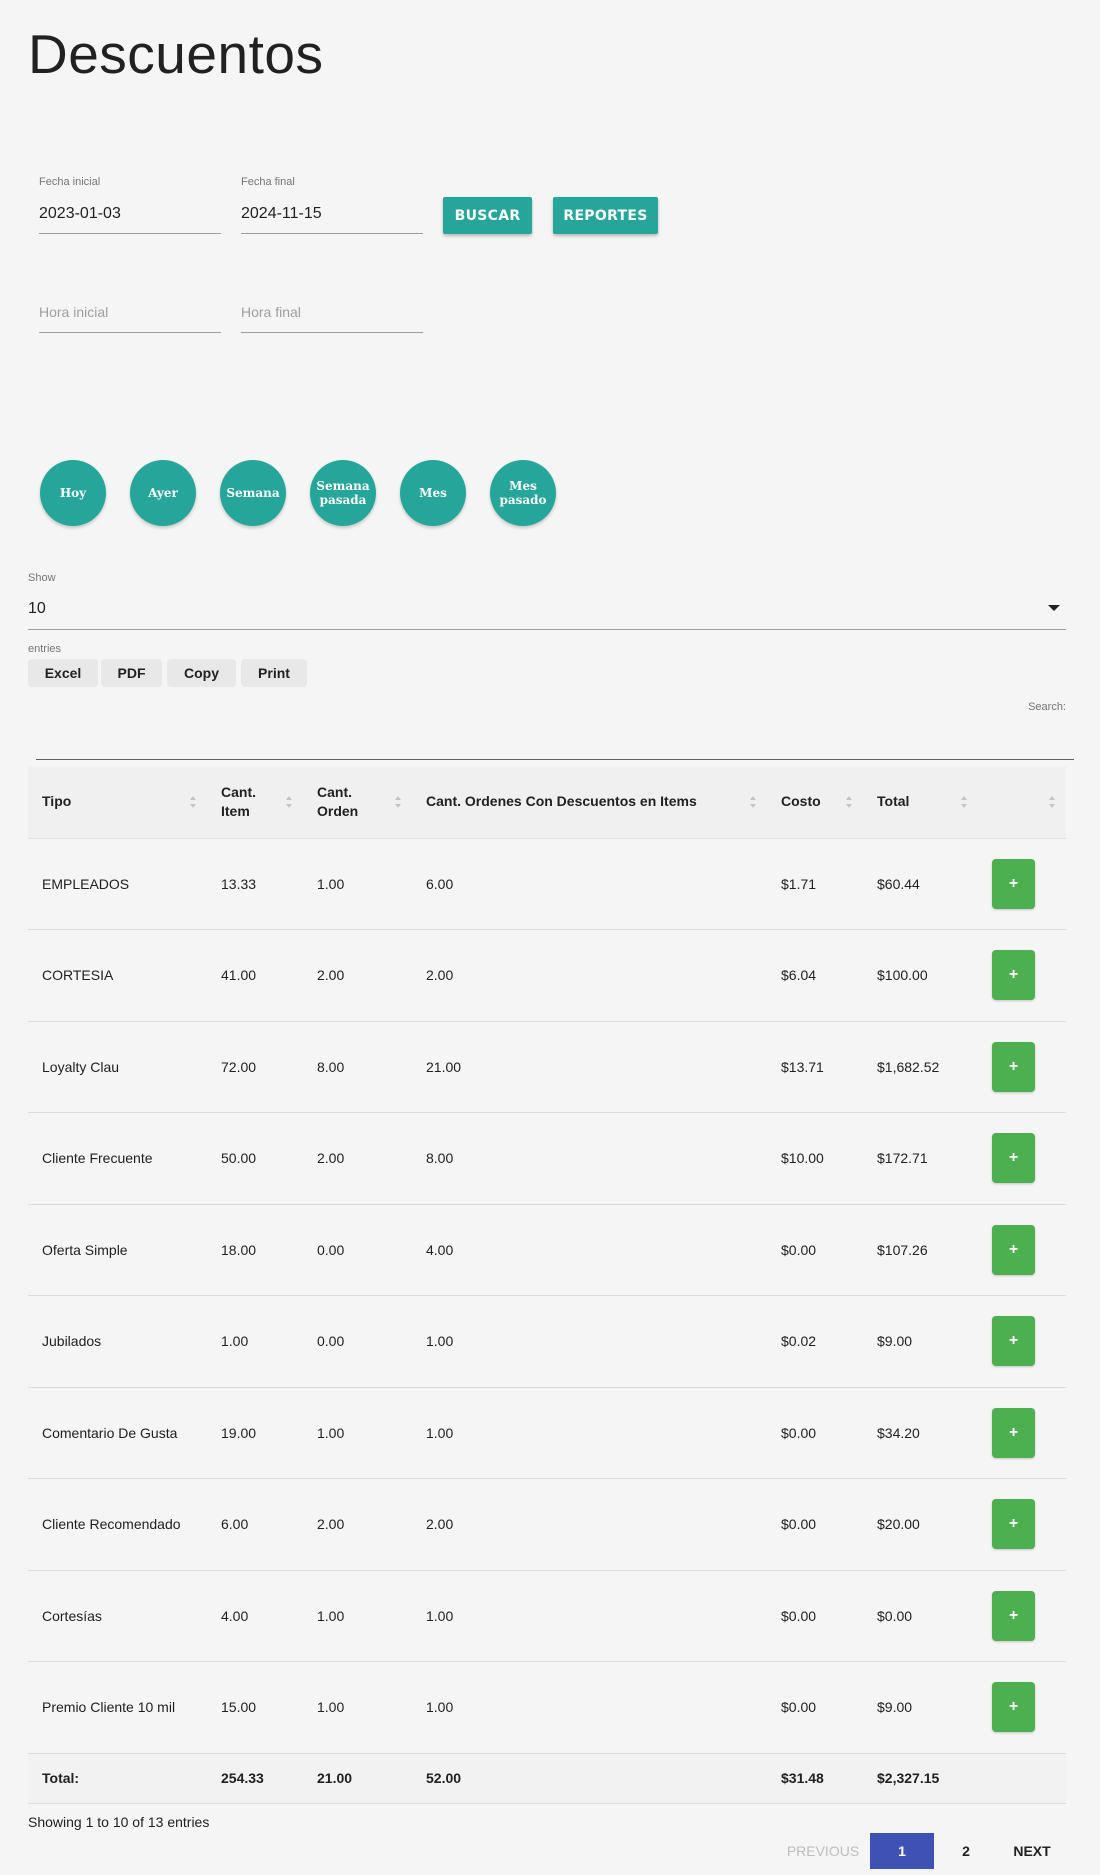  What do you see at coordinates (1022, 802) in the screenshot?
I see `column-header-actions` at bounding box center [1022, 802].